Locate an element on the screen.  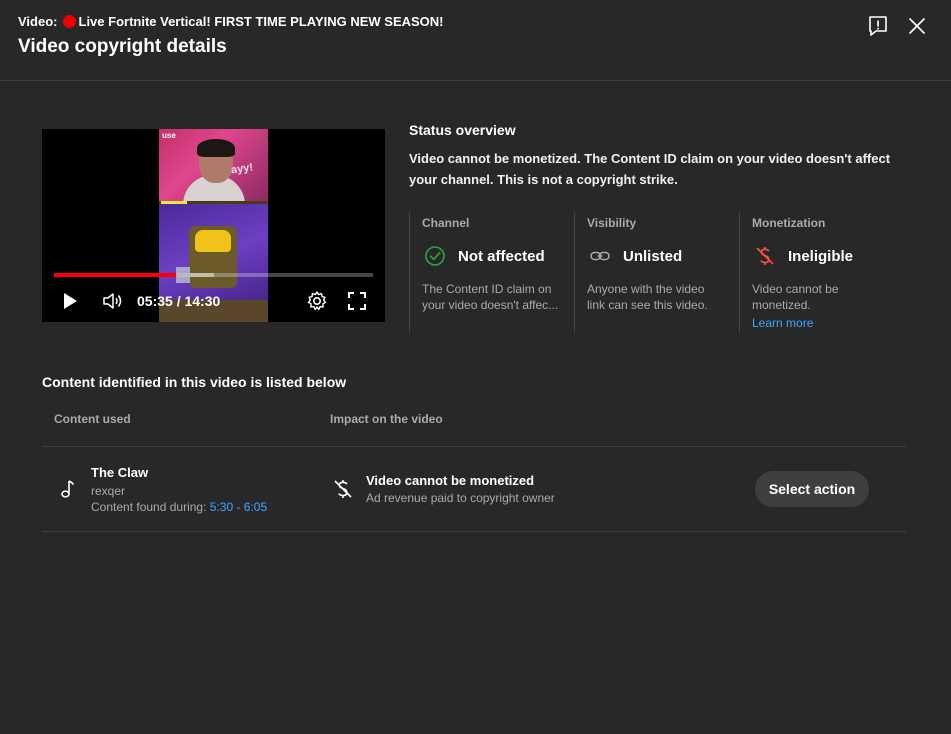
content-found-during: Content found during: 5:30 - 6:05 is located at coordinates (179, 507).